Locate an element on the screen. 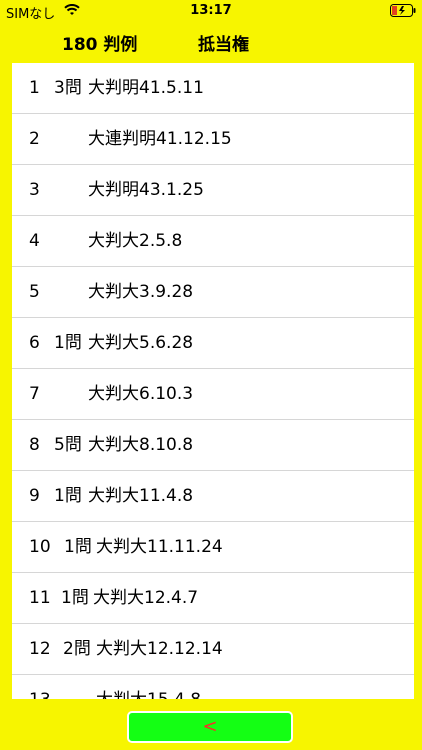 The width and height of the screenshot is (422, 750). list-item: 1 3問 大判明41.5.11 is located at coordinates (213, 88).